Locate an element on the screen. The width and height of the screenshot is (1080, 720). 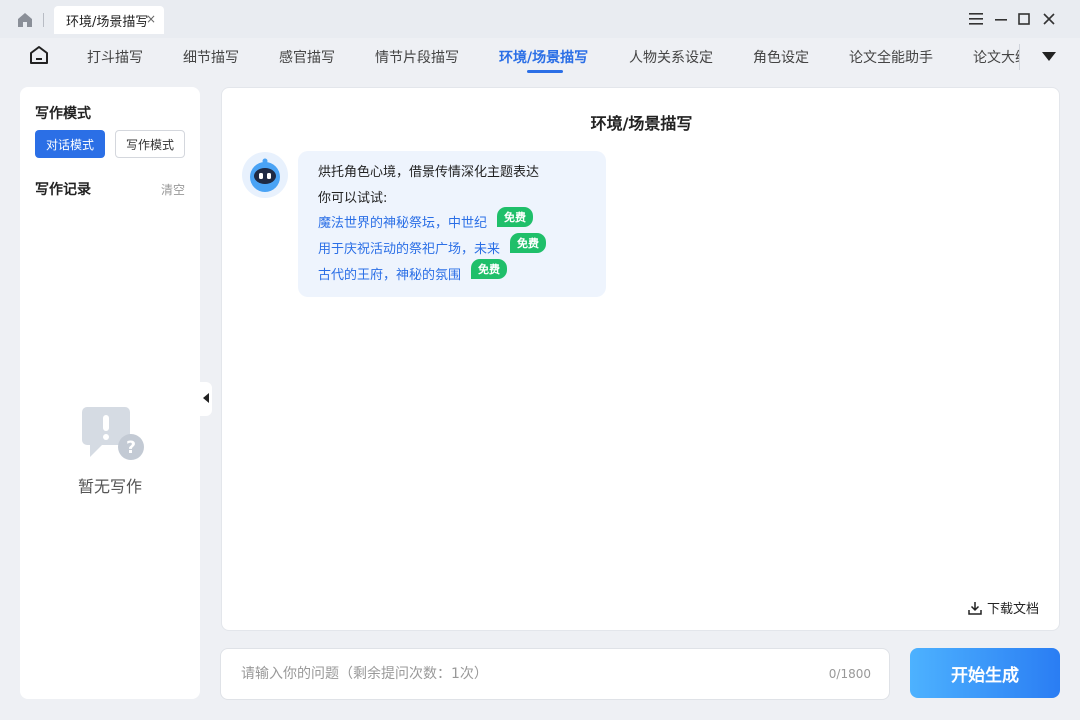
tab-detail: 细节描写 is located at coordinates (211, 57).